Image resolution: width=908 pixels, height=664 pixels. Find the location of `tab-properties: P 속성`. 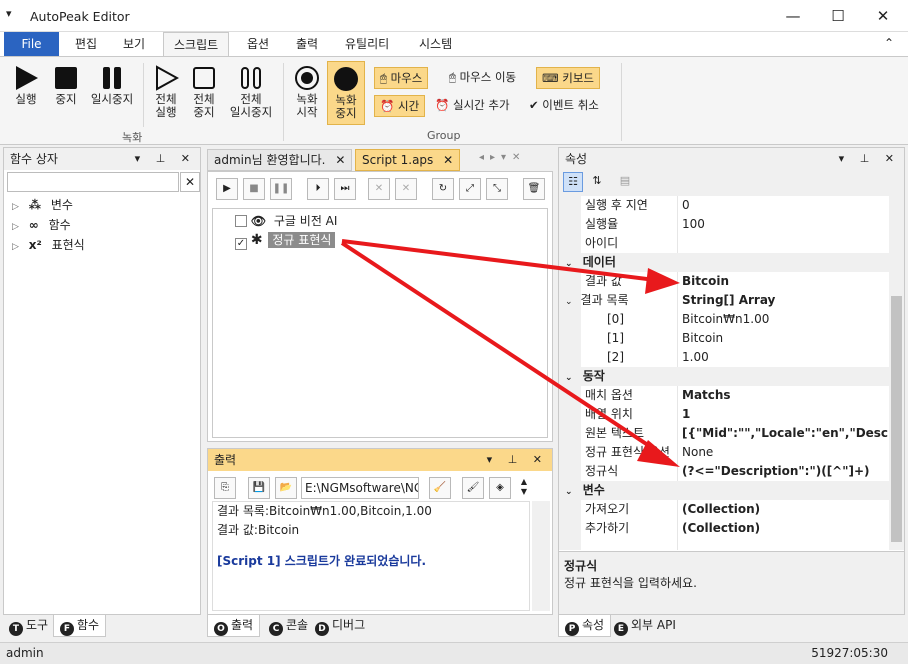

tab-properties: P 속성 is located at coordinates (585, 626).